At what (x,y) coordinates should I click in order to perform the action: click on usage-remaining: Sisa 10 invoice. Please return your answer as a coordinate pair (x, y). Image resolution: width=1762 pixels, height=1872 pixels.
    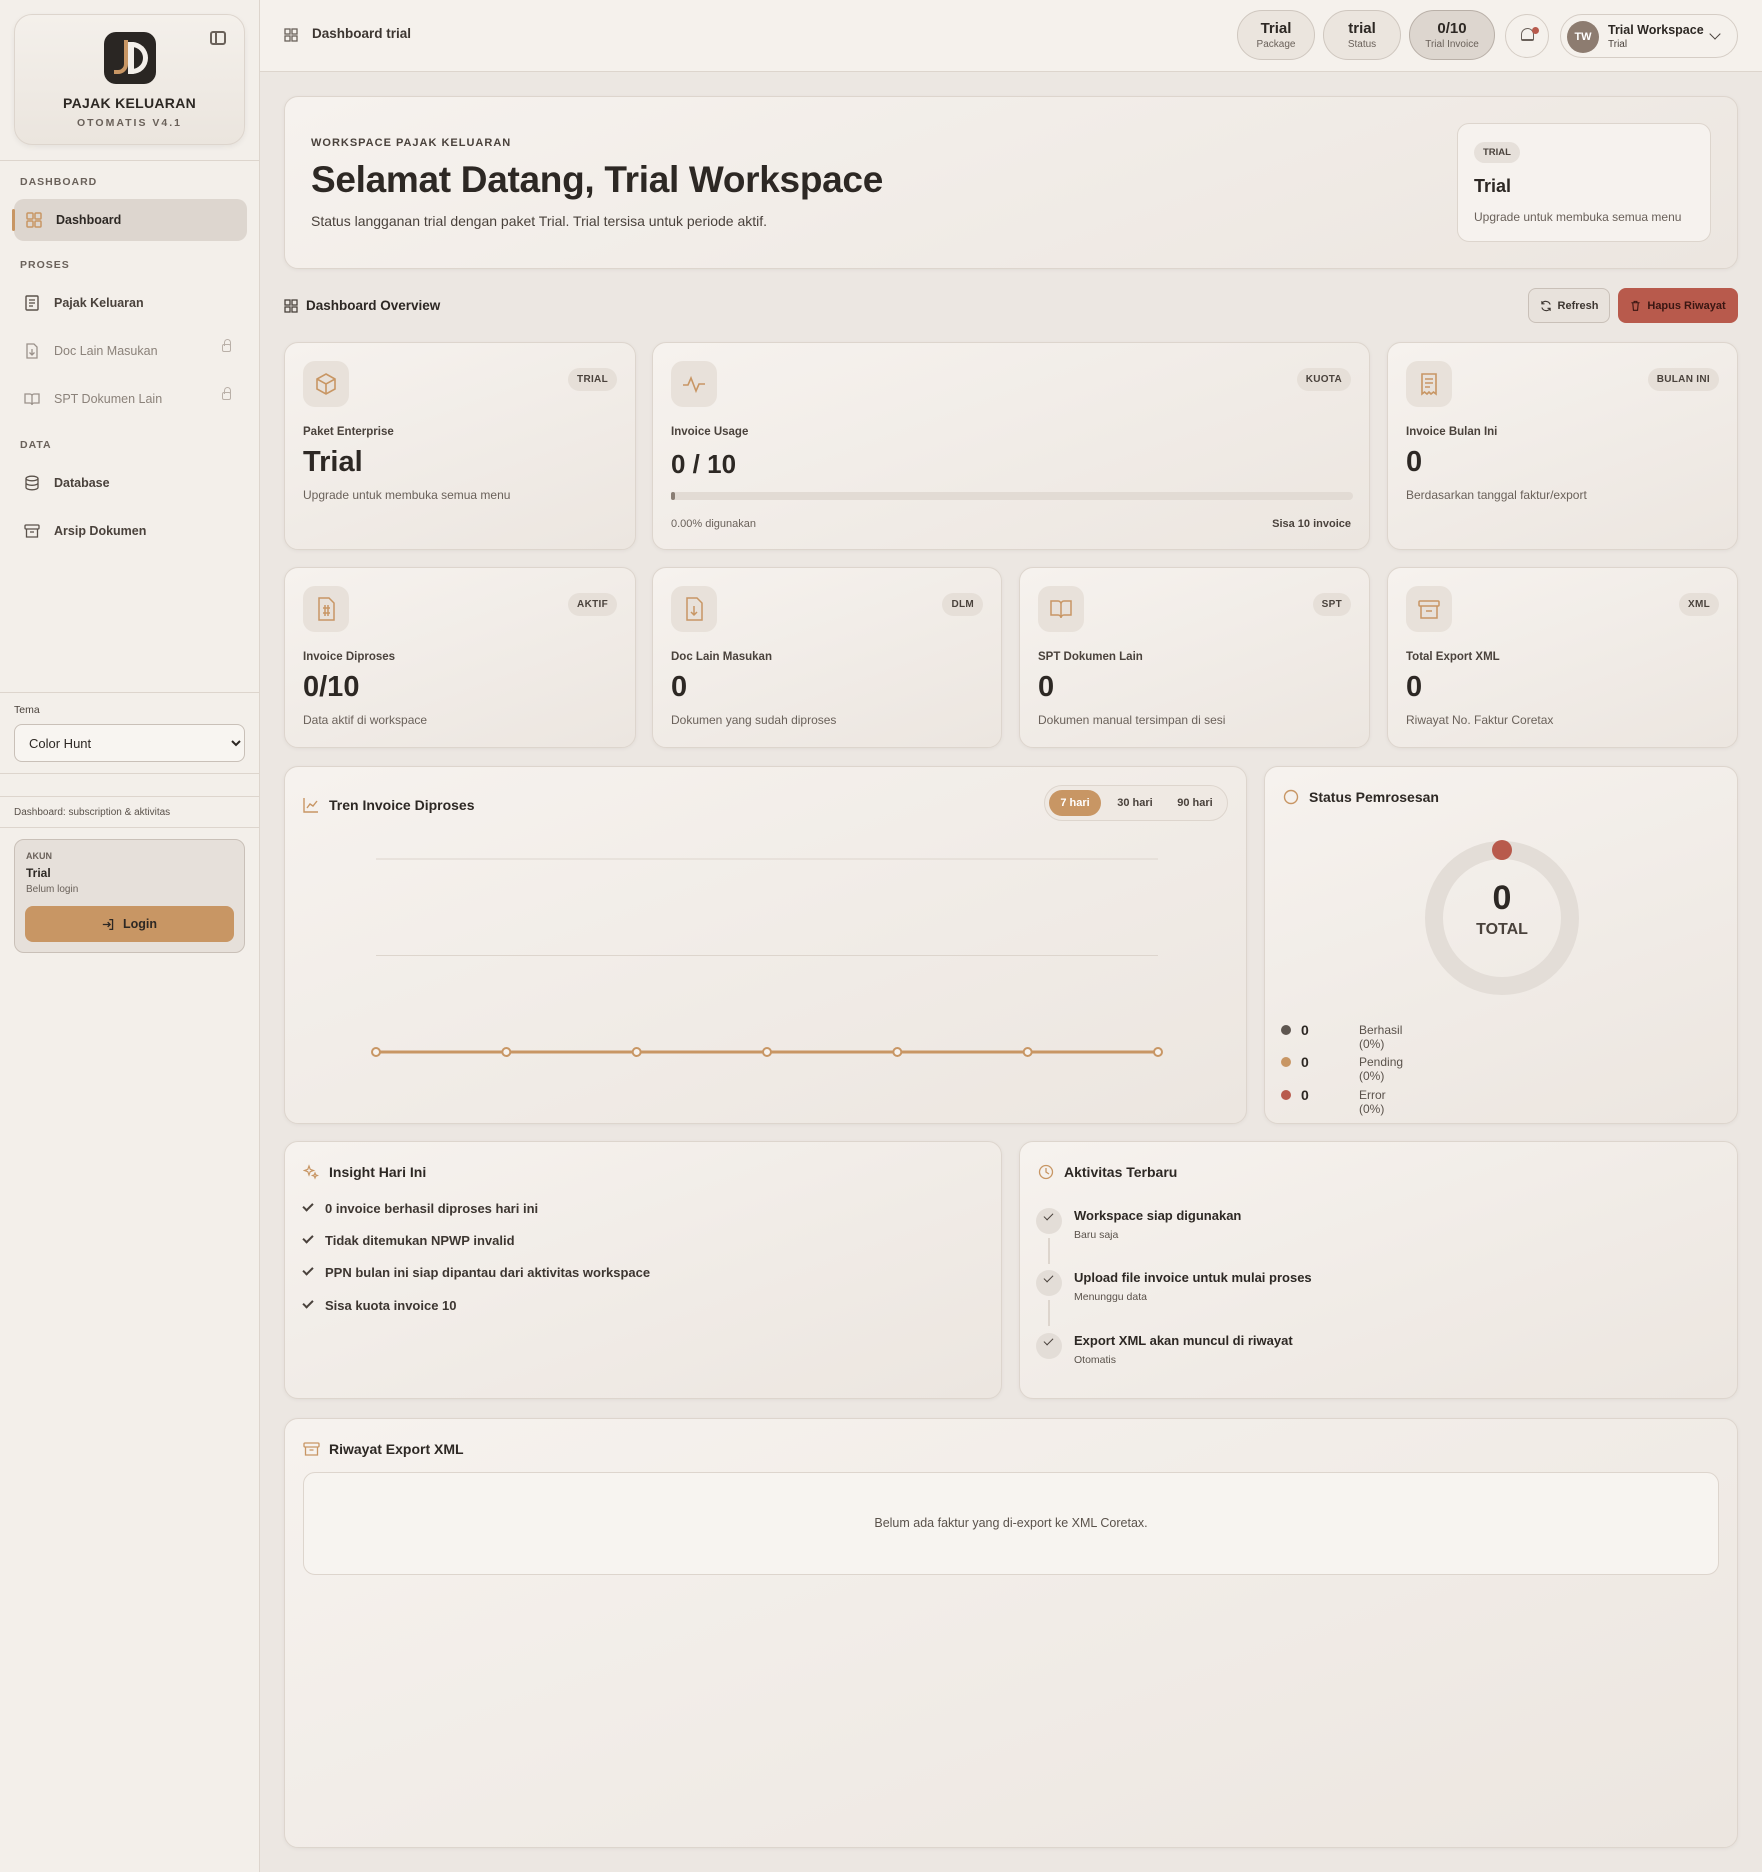
    Looking at the image, I should click on (1311, 524).